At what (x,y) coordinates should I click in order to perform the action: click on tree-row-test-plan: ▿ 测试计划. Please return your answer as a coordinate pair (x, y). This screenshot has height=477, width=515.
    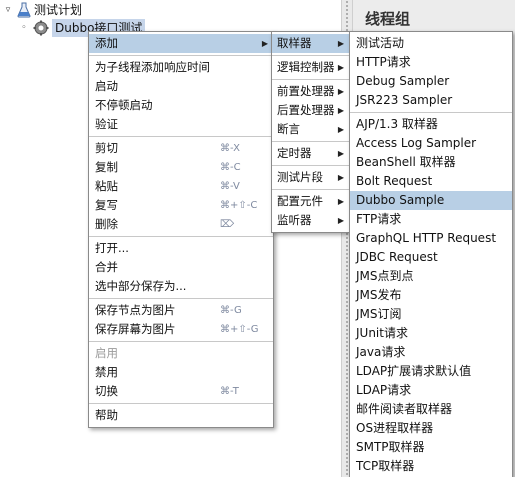
    Looking at the image, I should click on (42, 10).